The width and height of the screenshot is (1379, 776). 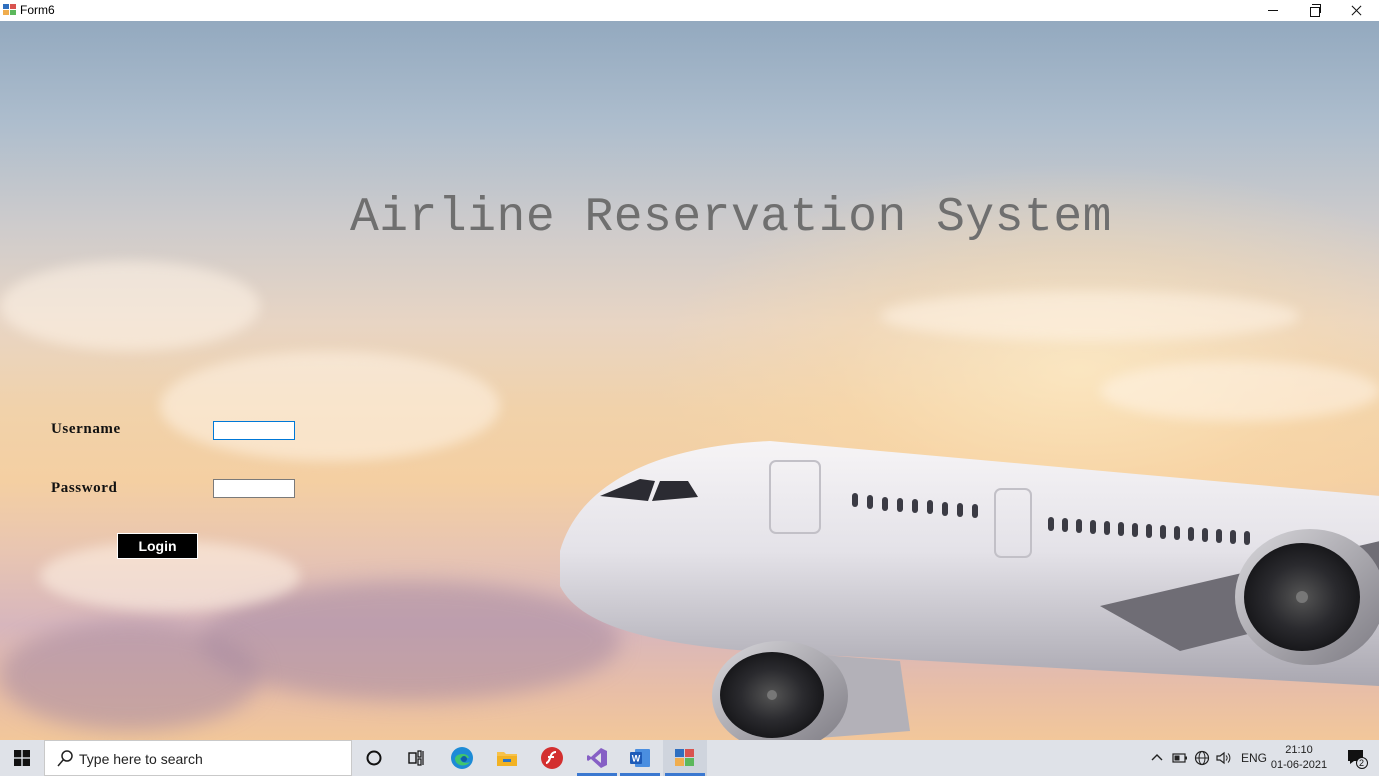 What do you see at coordinates (1202, 758) in the screenshot?
I see `globe-network-icon` at bounding box center [1202, 758].